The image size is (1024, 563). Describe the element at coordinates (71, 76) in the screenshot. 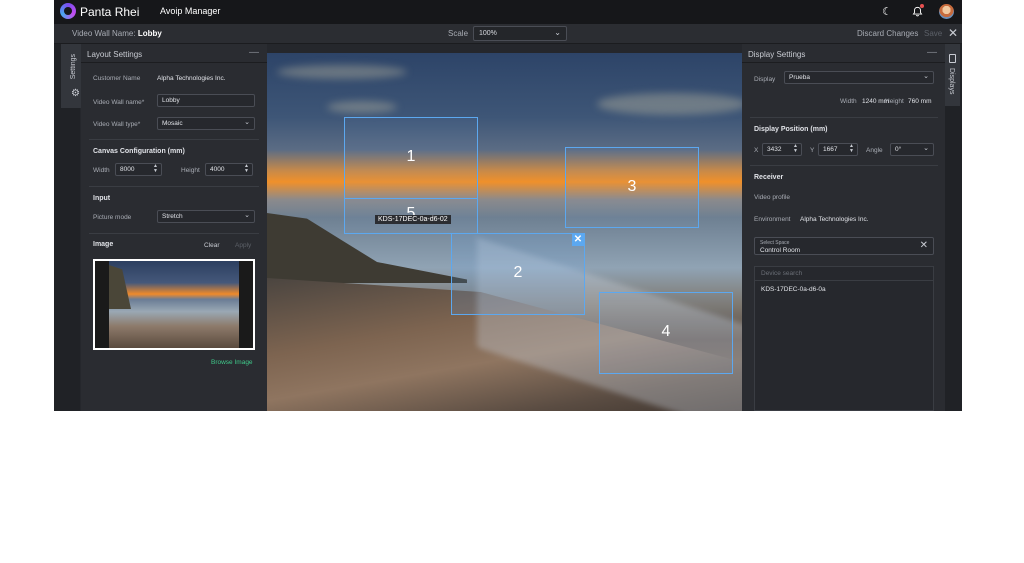

I see `settings-tab: Settings ⚙` at that location.